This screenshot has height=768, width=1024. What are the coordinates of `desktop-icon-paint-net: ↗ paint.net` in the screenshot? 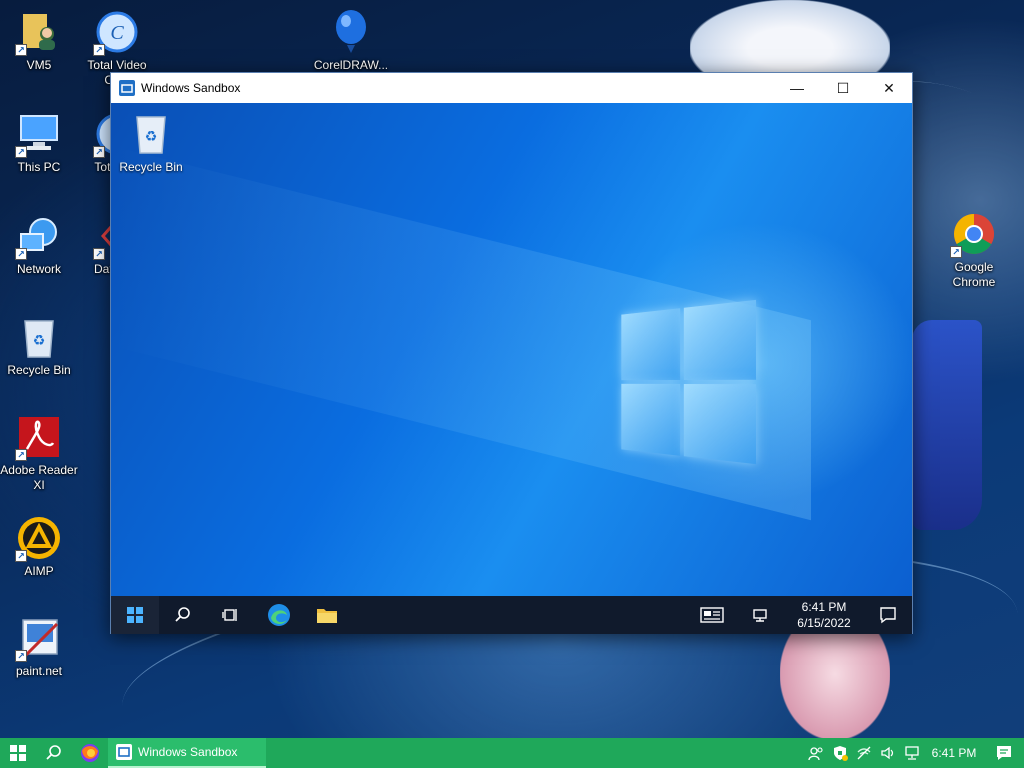 It's located at (39, 646).